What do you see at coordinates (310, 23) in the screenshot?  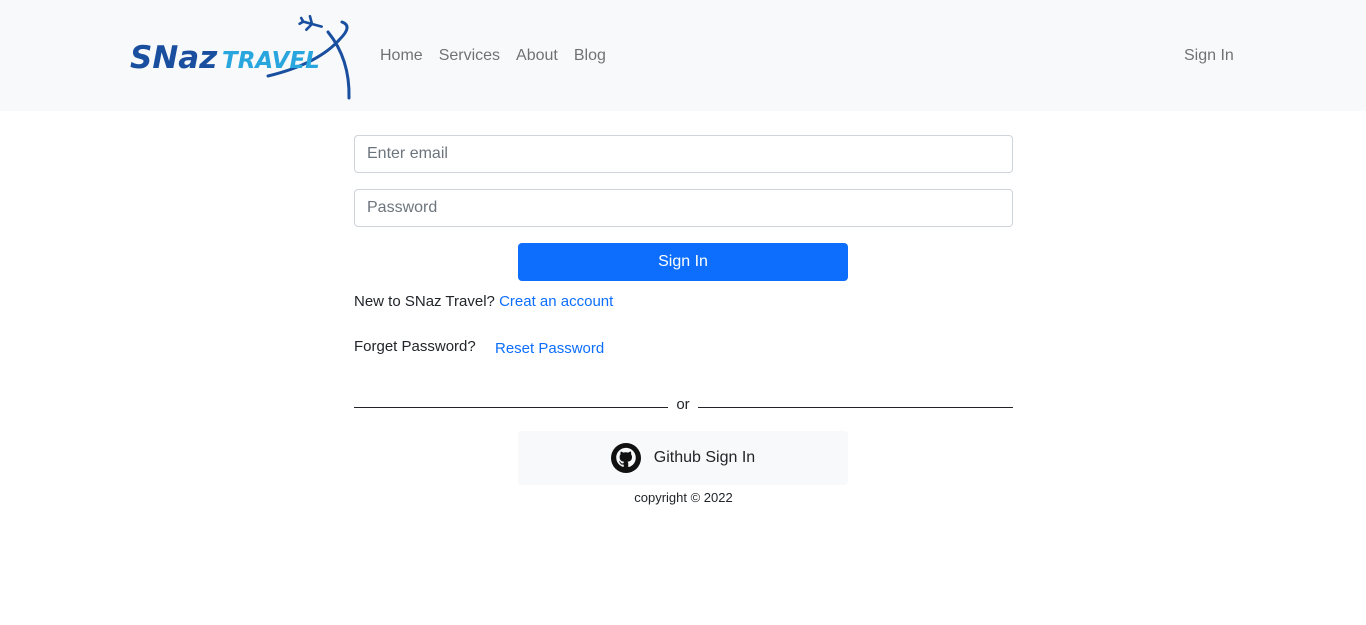 I see `airplane-icon` at bounding box center [310, 23].